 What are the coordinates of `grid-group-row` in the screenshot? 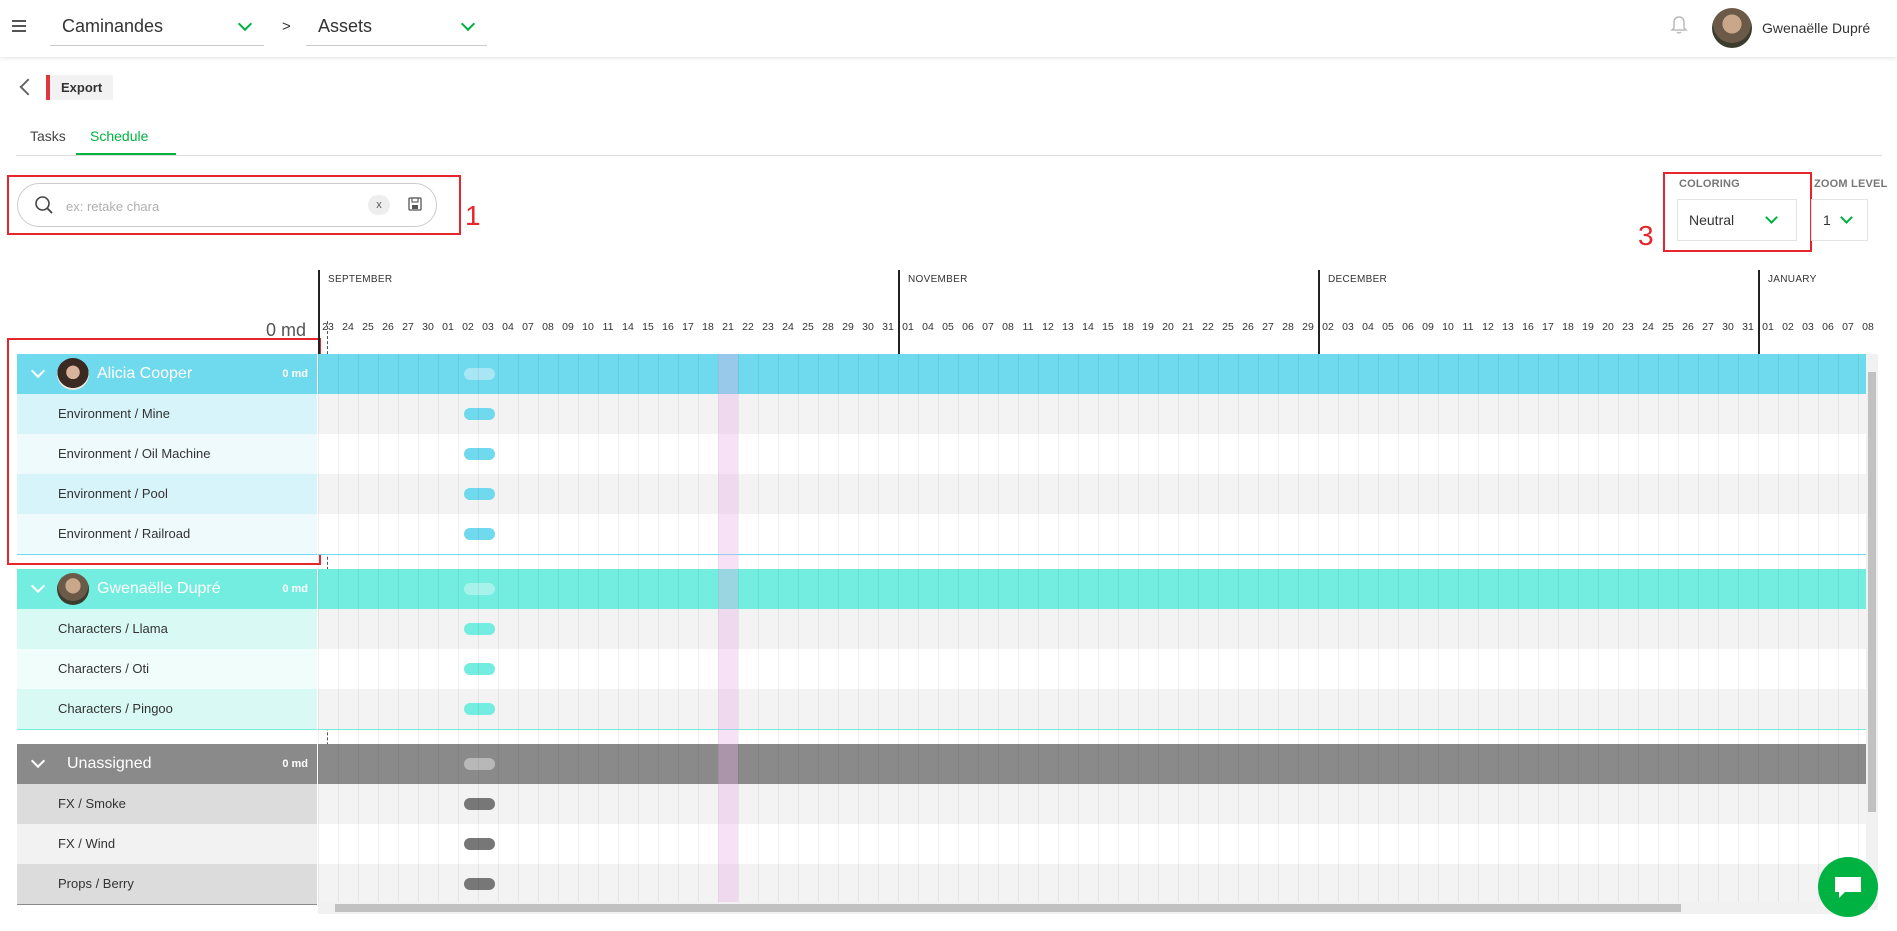 It's located at (1092, 589).